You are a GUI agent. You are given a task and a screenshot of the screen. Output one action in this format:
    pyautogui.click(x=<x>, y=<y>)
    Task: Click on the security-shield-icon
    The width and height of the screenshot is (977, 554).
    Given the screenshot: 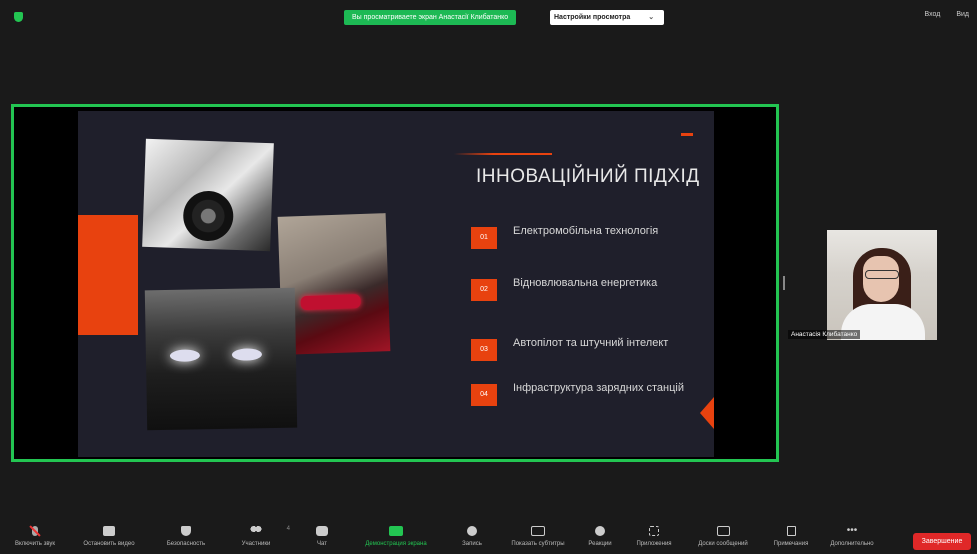 What is the action you would take?
    pyautogui.click(x=18, y=17)
    